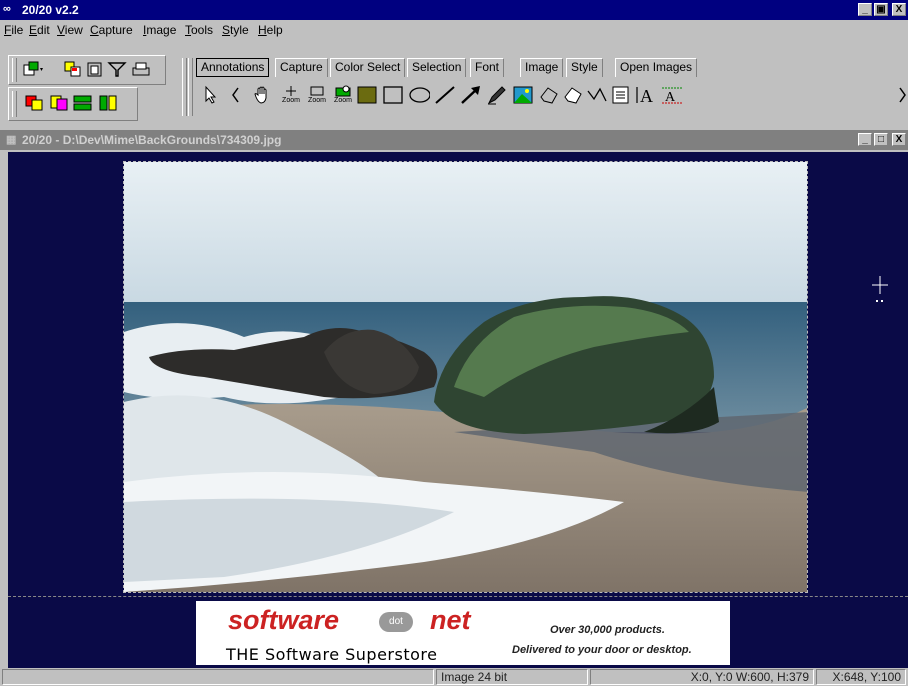 The height and width of the screenshot is (686, 908). I want to click on fill-color-icon, so click(367, 95).